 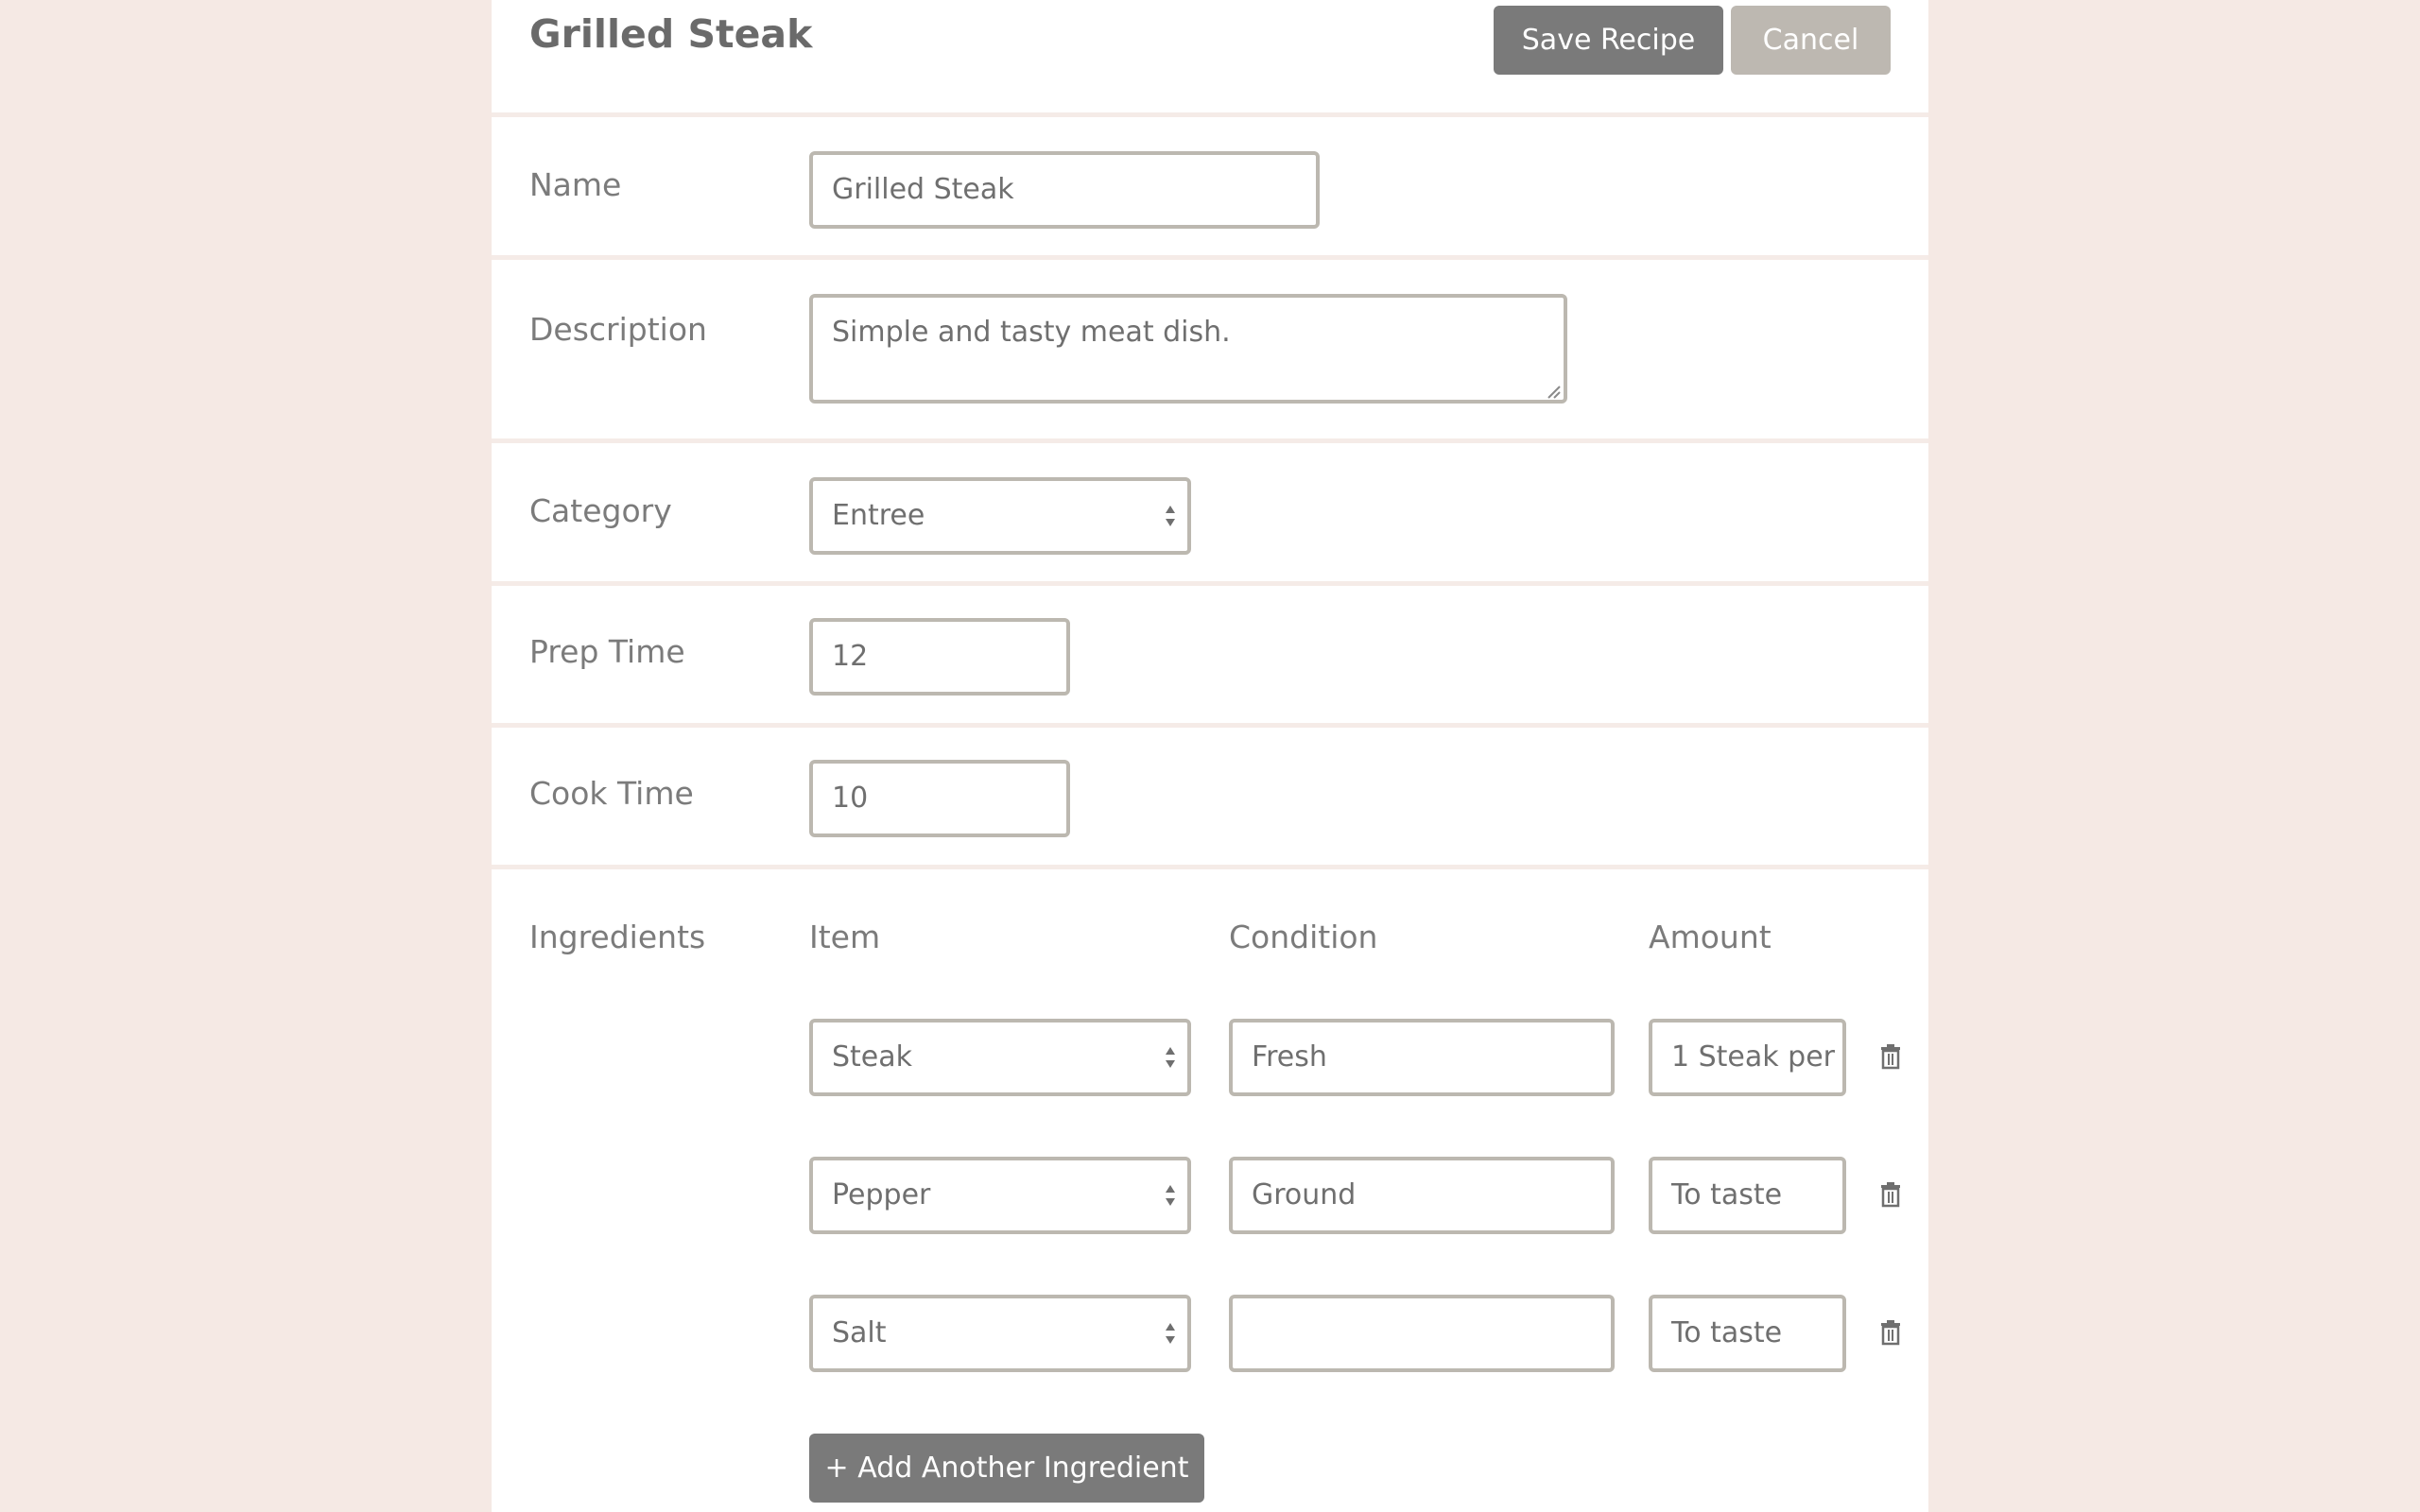 I want to click on name-row: Name Grilled Steak, so click(x=1210, y=183).